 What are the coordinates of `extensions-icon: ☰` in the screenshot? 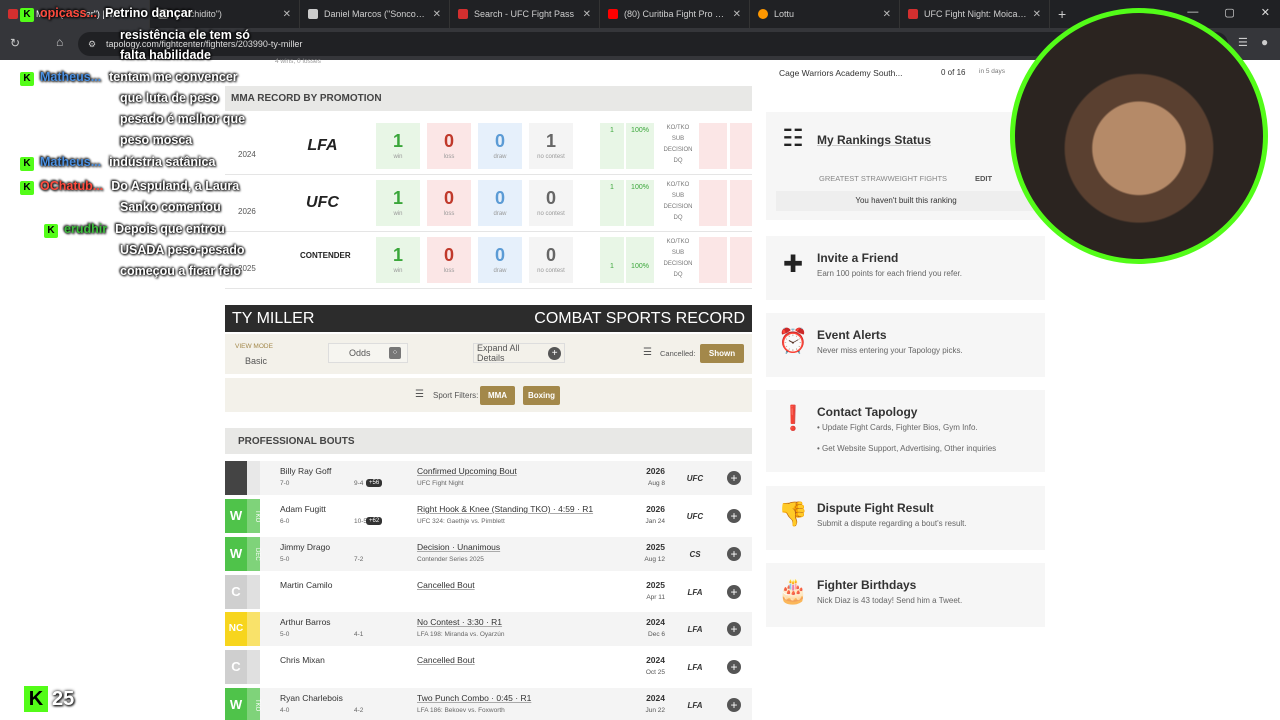 It's located at (1243, 42).